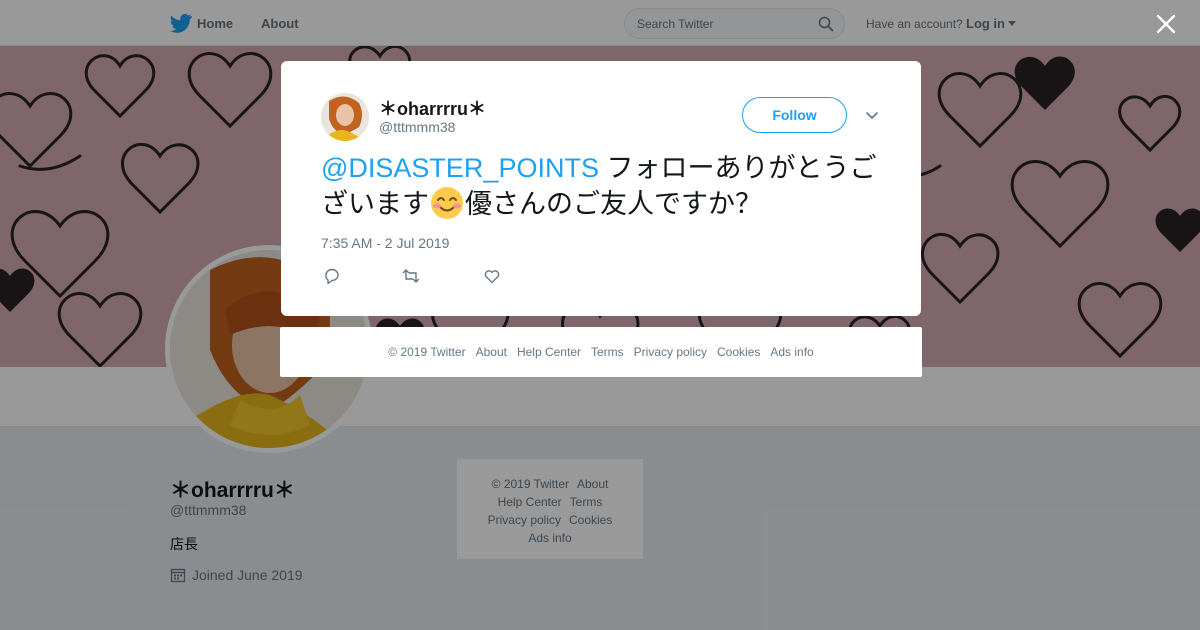 The width and height of the screenshot is (1200, 630). What do you see at coordinates (491, 352) in the screenshot?
I see `modal-footer-about-link: About` at bounding box center [491, 352].